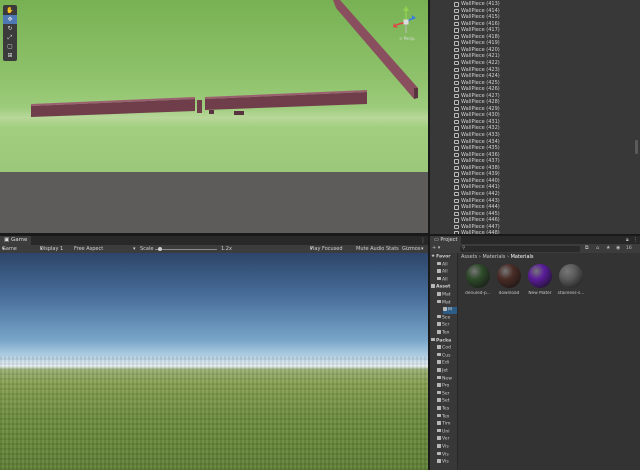 This screenshot has height=470, width=640. What do you see at coordinates (535, 240) in the screenshot?
I see `project-tab-bar: ▭ Project 🔒︎ ⋮` at bounding box center [535, 240].